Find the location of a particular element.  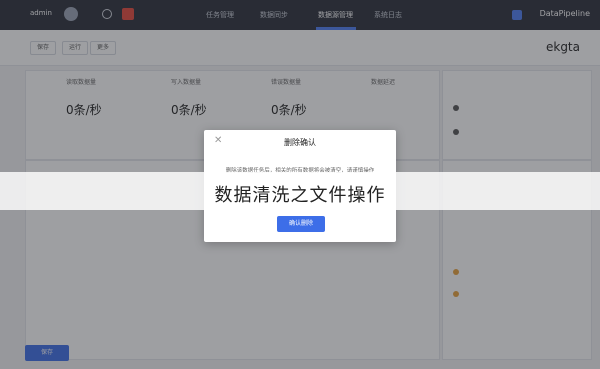

dialog-title: 删除确认 is located at coordinates (300, 142).